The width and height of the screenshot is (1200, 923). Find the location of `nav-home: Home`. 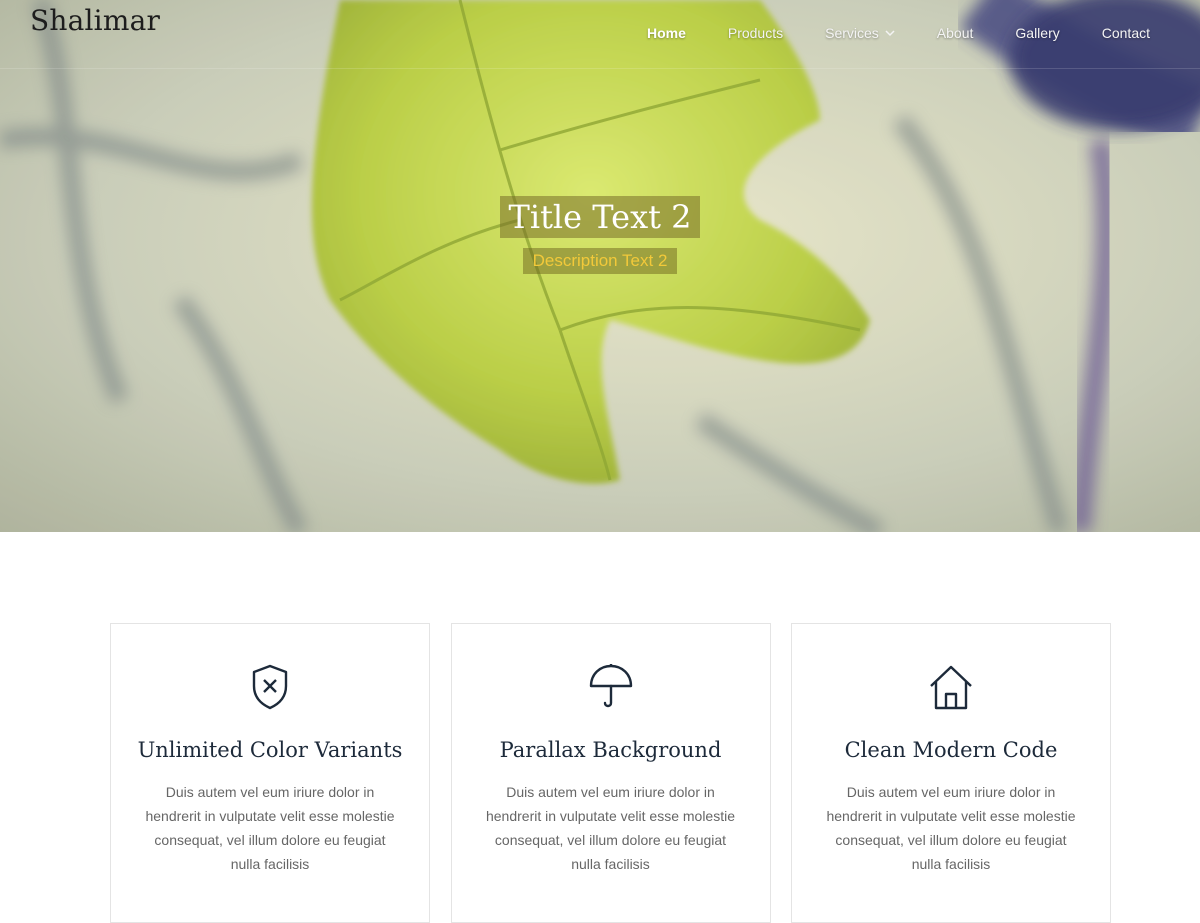

nav-home: Home is located at coordinates (666, 33).